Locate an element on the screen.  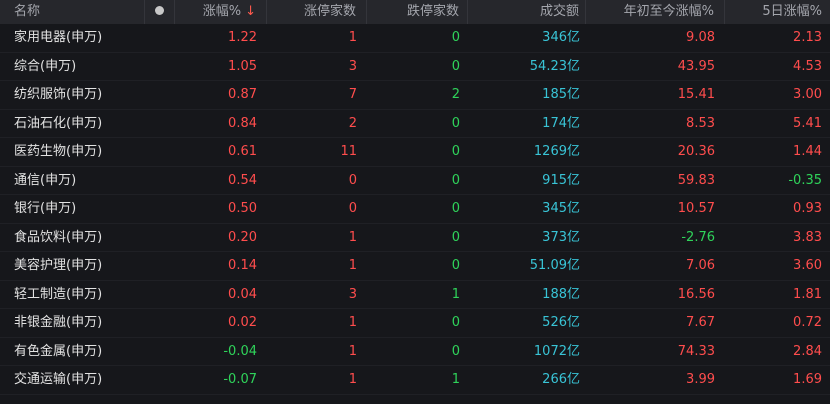
sort-desc-arrow-icon: ↓ is located at coordinates (250, 11).